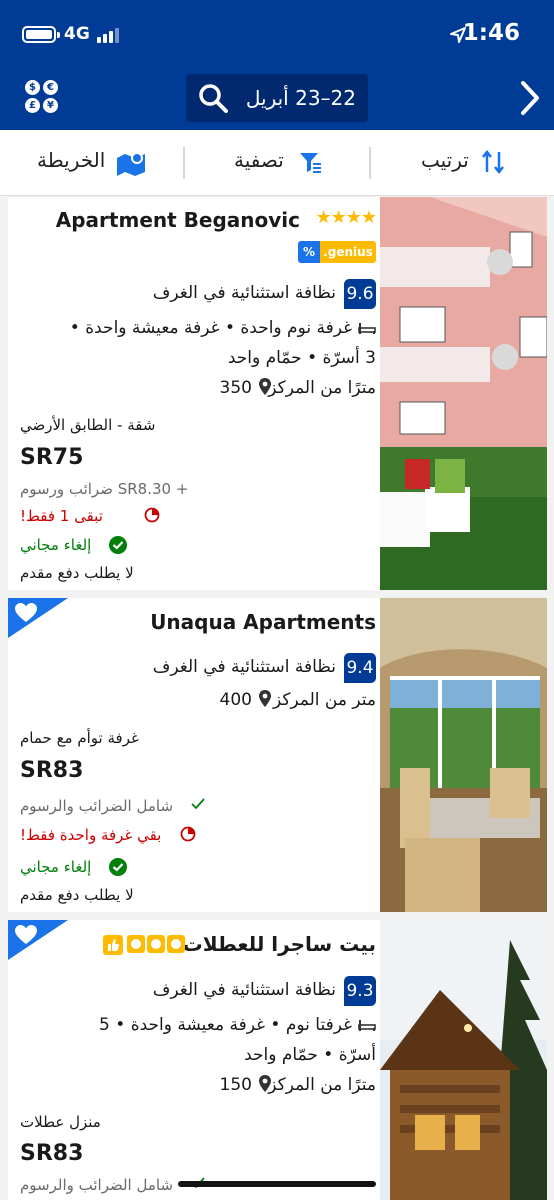 The width and height of the screenshot is (554, 1200). What do you see at coordinates (310, 1055) in the screenshot?
I see `rooms-line-2: أسرّة • حمّام واحد` at bounding box center [310, 1055].